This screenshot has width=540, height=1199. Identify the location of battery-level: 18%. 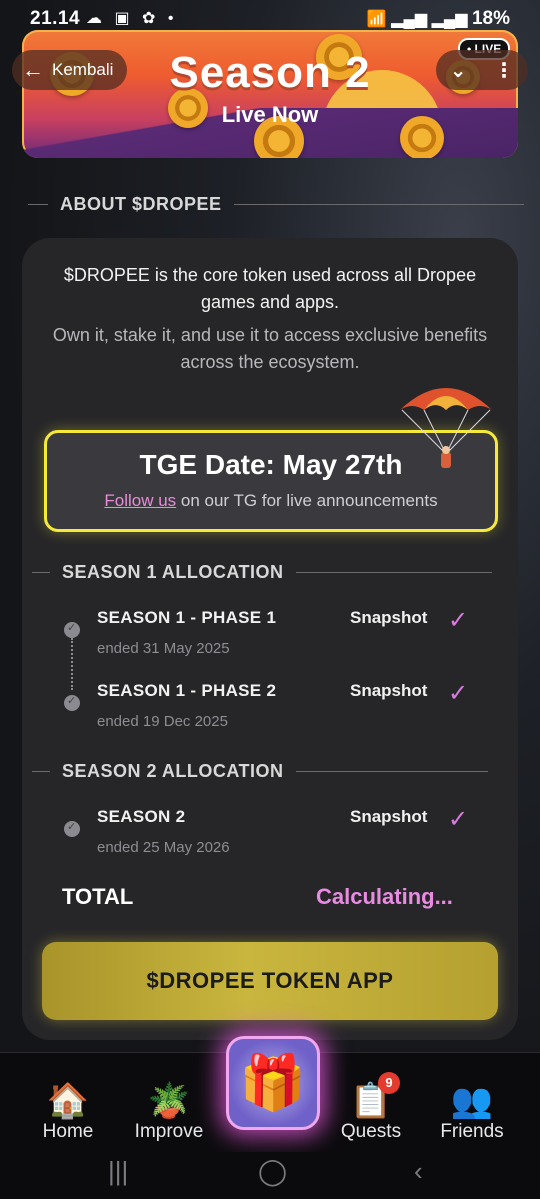
(490, 18).